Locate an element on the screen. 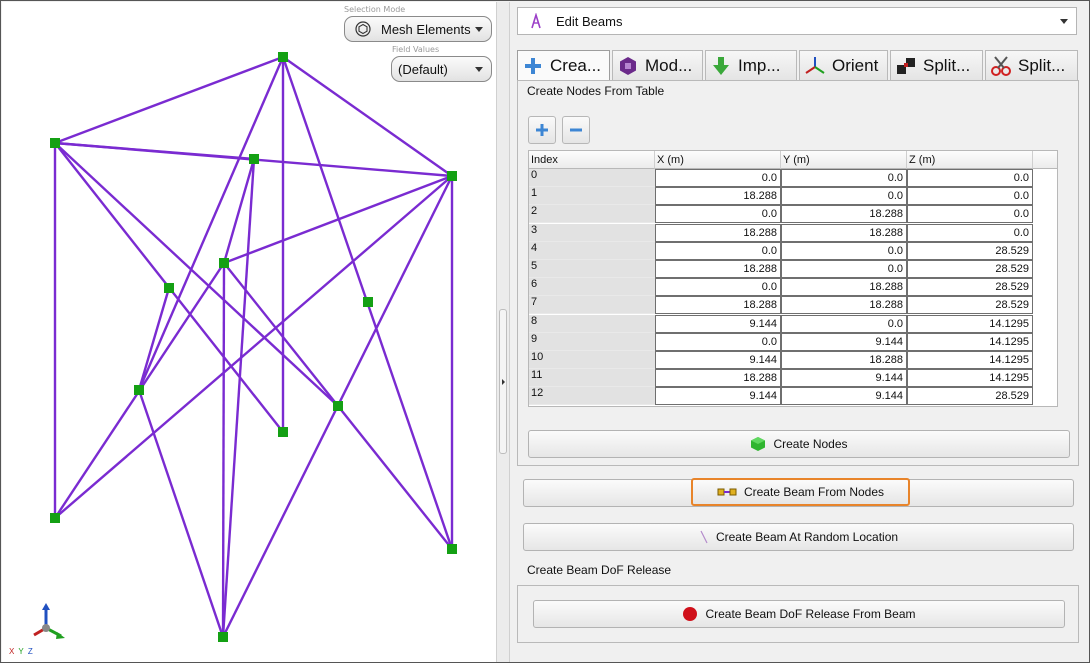  add-row-button is located at coordinates (542, 130).